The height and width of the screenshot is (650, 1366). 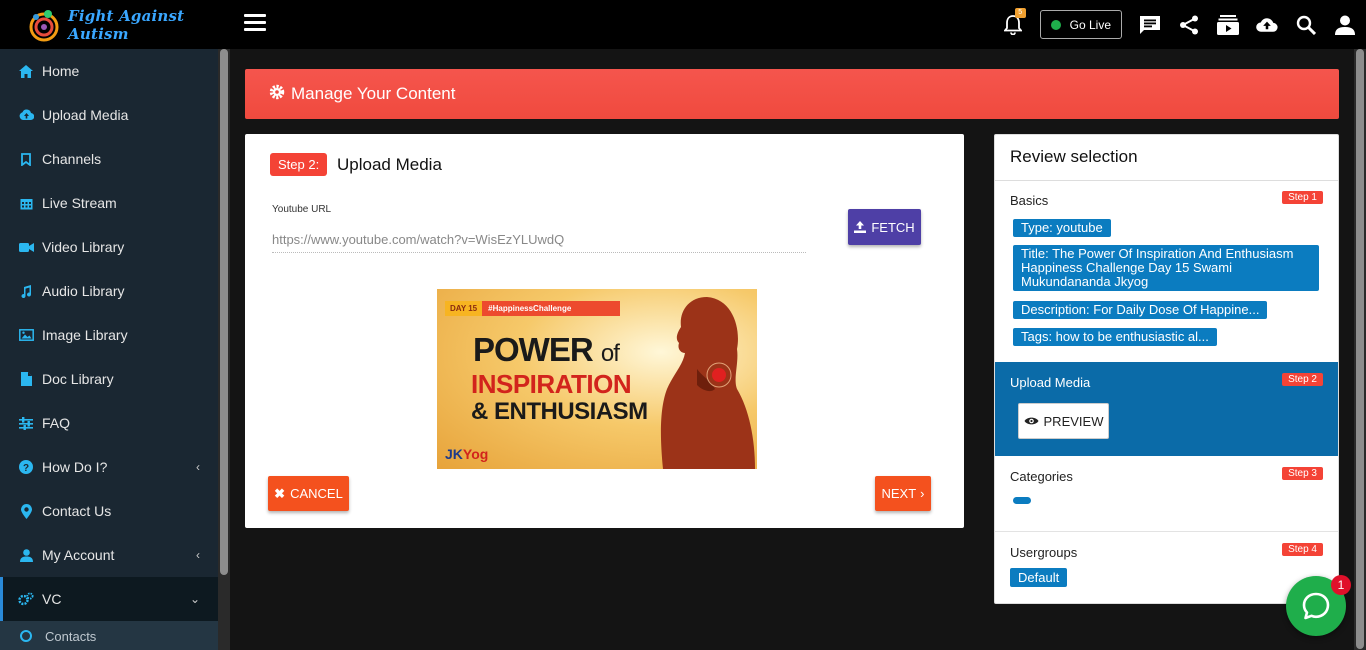 What do you see at coordinates (1041, 476) in the screenshot?
I see `categories-label: Categories` at bounding box center [1041, 476].